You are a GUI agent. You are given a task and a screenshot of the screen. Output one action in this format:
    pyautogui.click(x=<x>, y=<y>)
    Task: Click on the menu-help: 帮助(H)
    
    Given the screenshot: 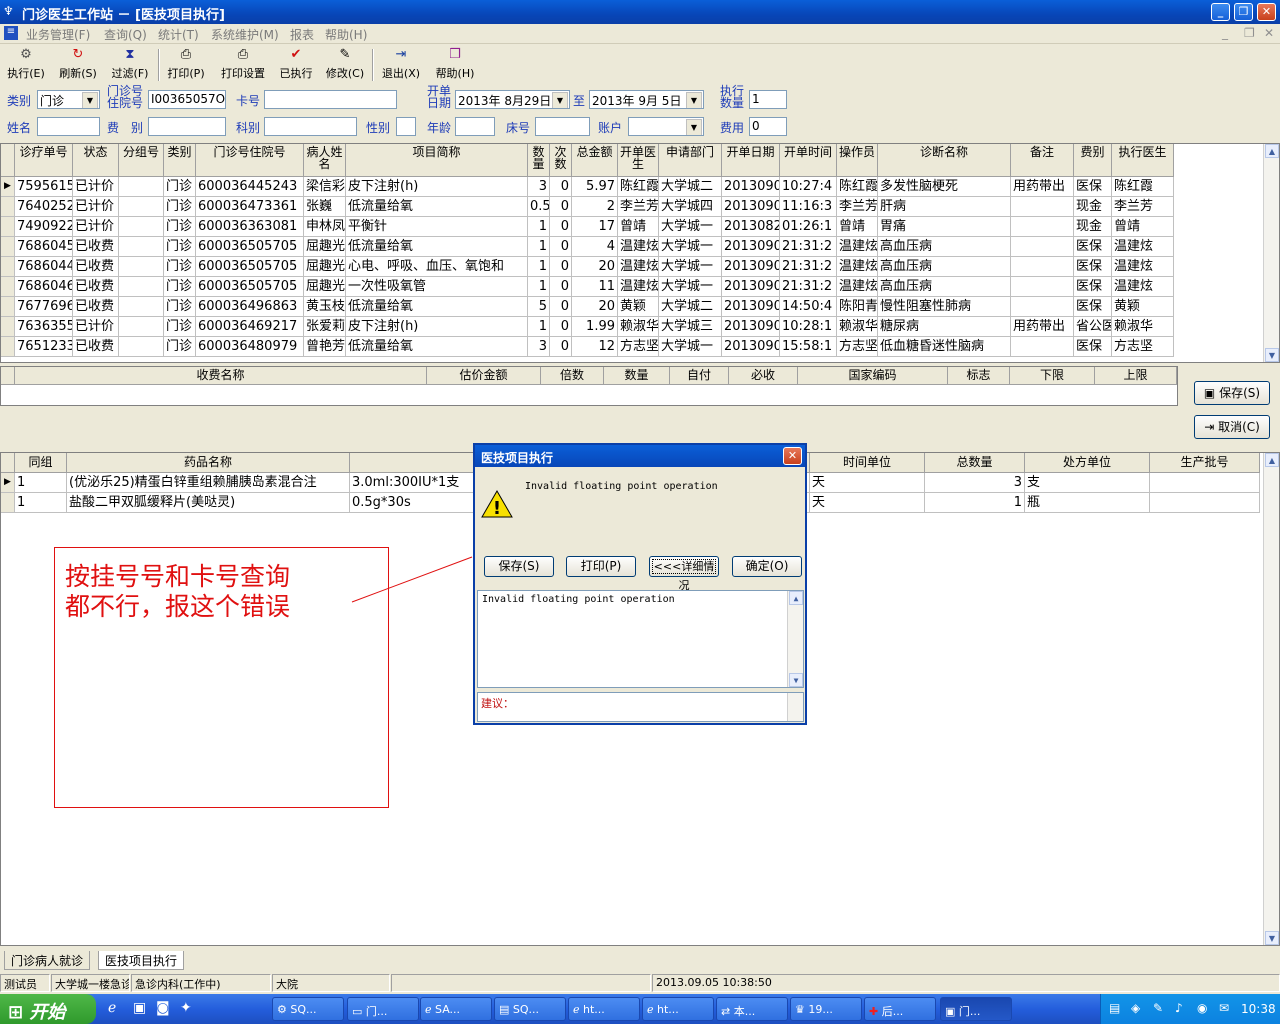 What is the action you would take?
    pyautogui.click(x=346, y=34)
    